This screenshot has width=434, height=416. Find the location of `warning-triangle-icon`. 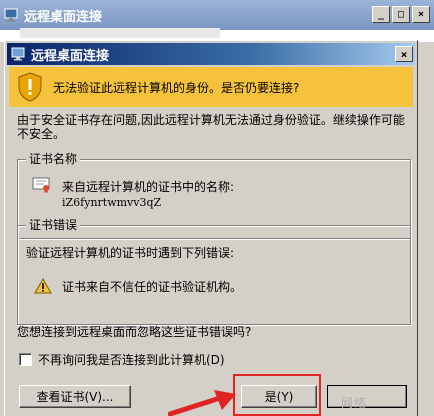

warning-triangle-icon is located at coordinates (43, 286).